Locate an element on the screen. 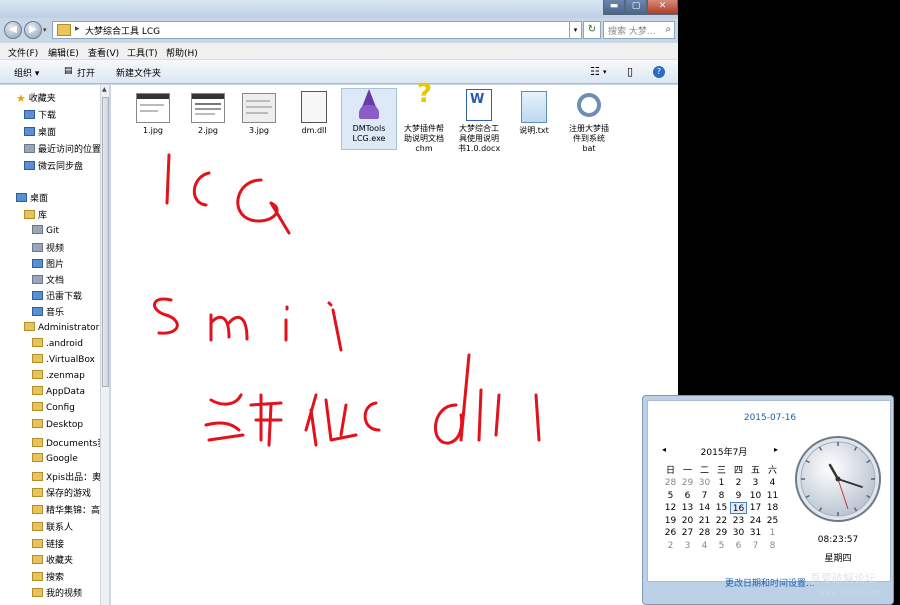 This screenshot has height=605, width=900. calendar-day: 16 is located at coordinates (738, 508).